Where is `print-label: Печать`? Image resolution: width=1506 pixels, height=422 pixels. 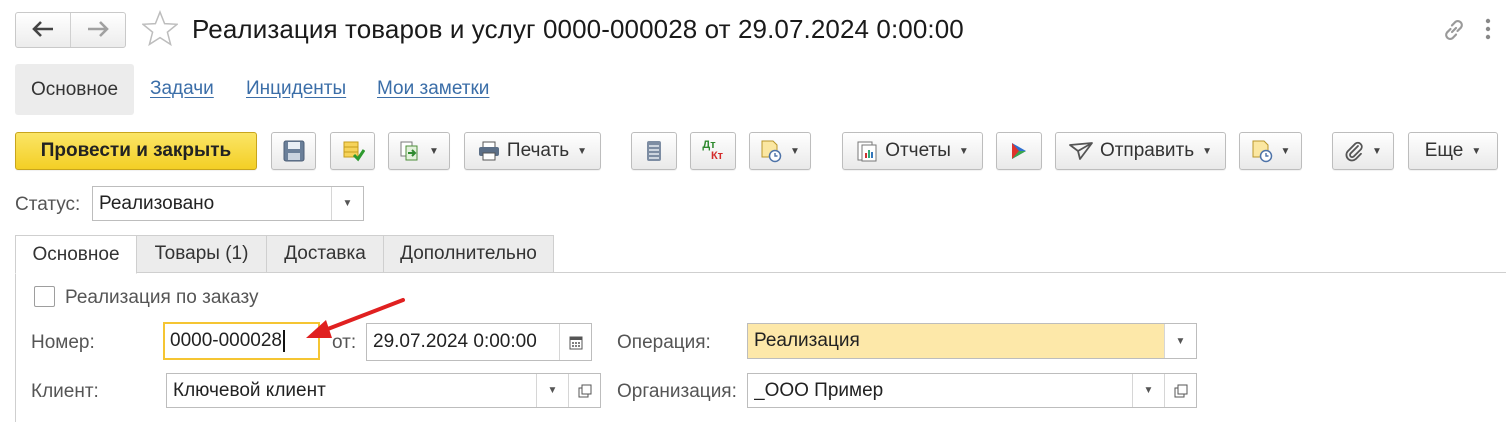 print-label: Печать is located at coordinates (538, 150).